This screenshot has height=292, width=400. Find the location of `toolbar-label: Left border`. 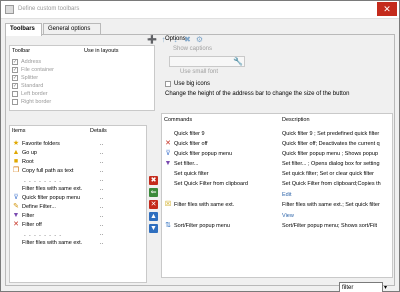

toolbar-label: Left border is located at coordinates (34, 94).